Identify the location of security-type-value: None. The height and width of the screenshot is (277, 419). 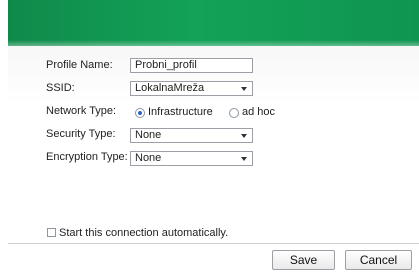
(148, 135).